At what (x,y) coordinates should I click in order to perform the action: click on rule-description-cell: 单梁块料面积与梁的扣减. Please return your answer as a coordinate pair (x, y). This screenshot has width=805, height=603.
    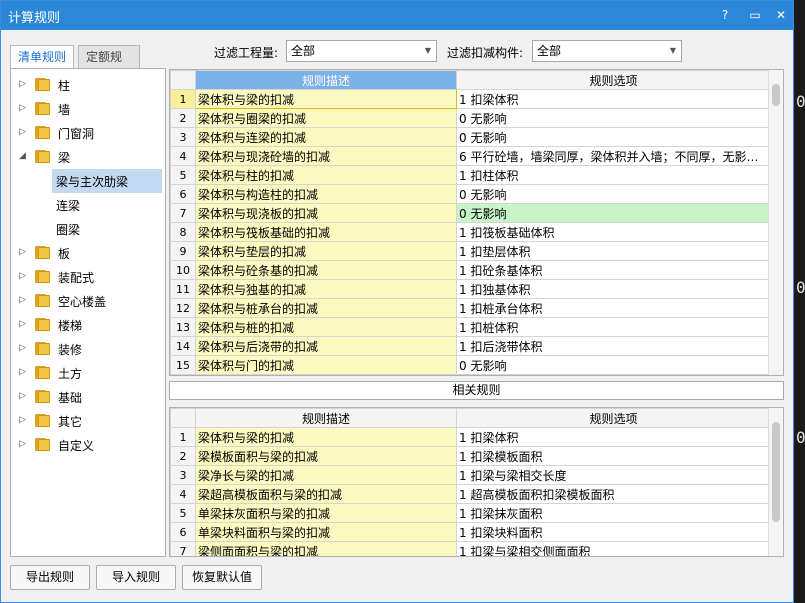
    Looking at the image, I should click on (326, 532).